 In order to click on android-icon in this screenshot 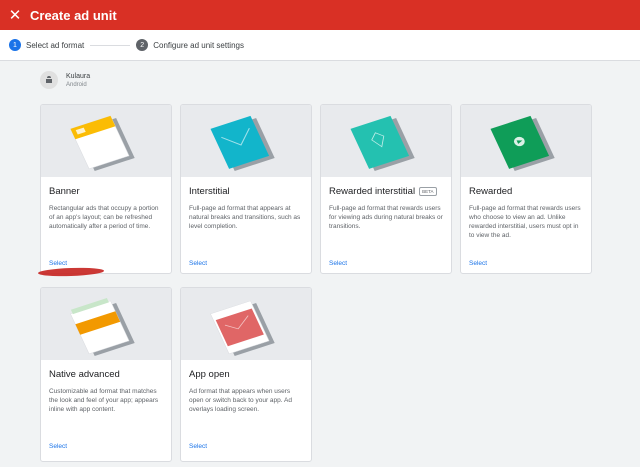, I will do `click(49, 80)`.